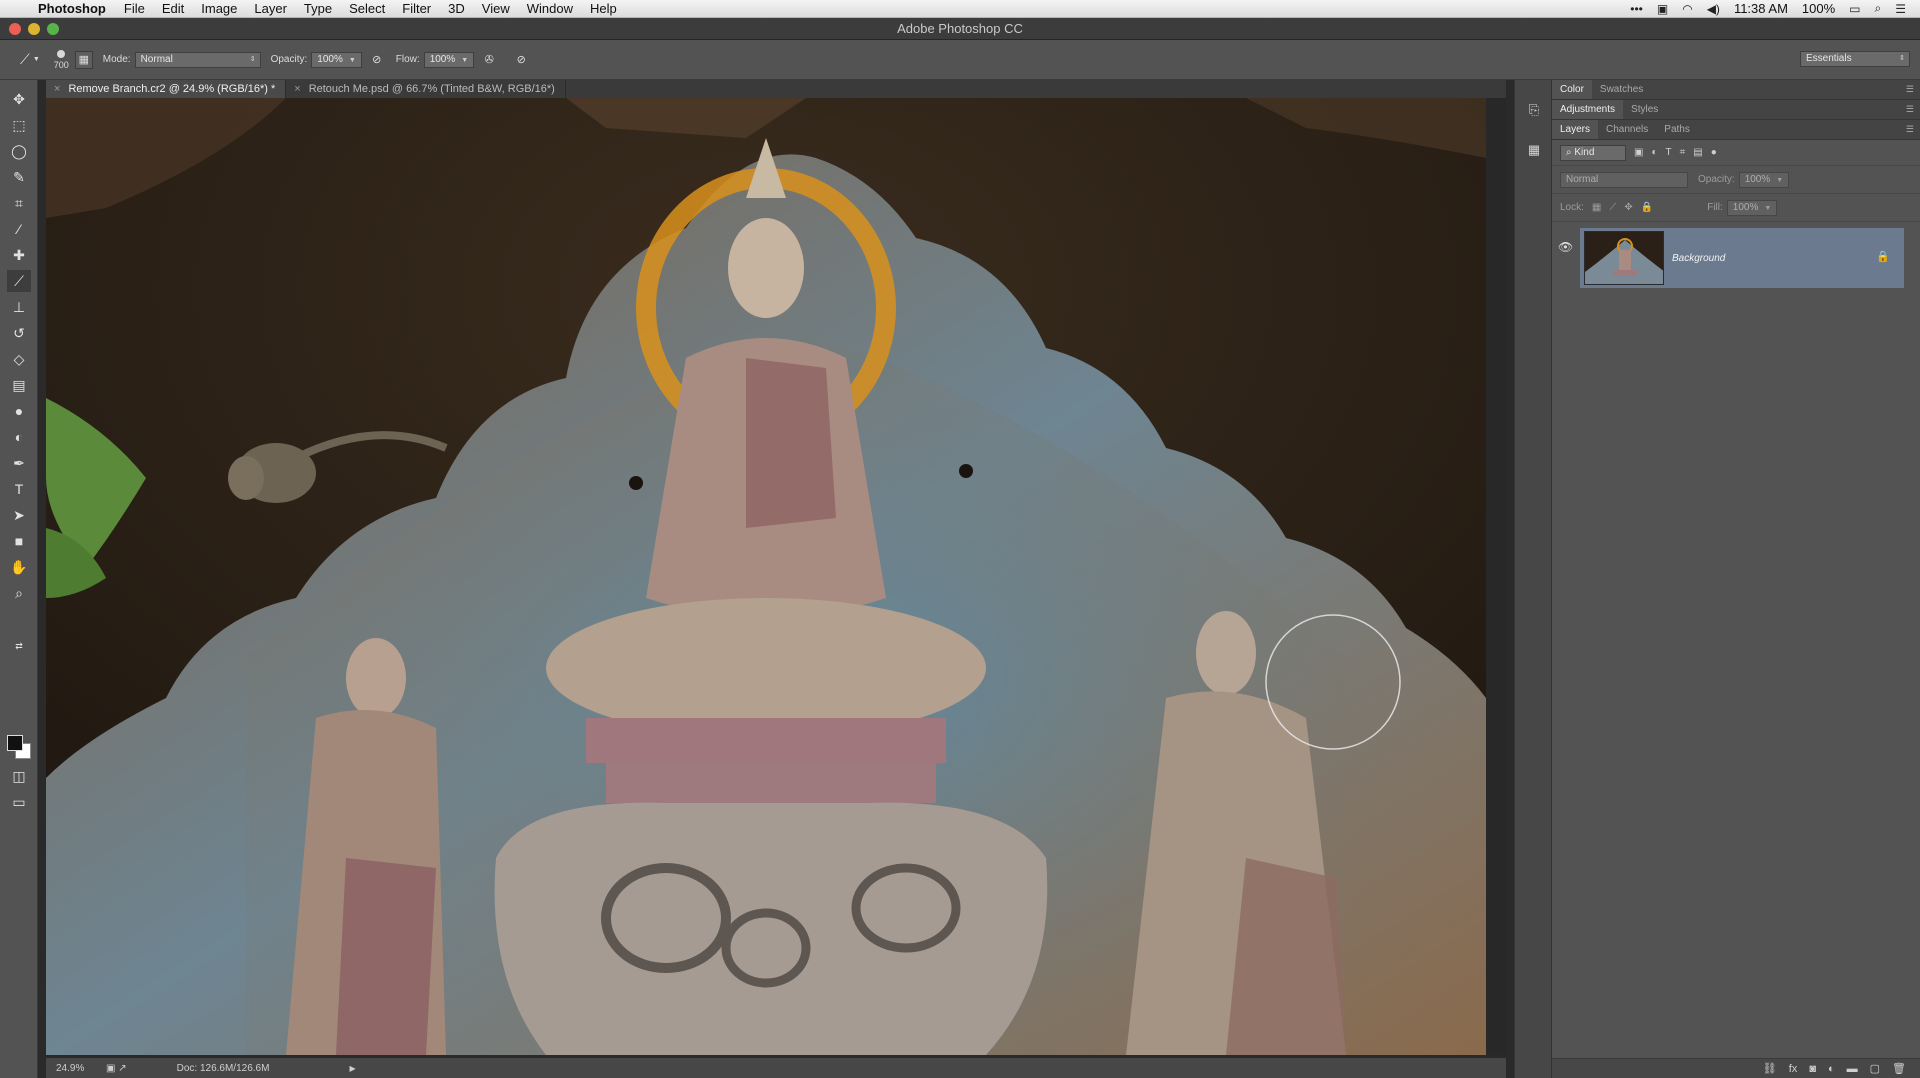 The width and height of the screenshot is (1920, 1078). I want to click on brush-icon: ⟋, so click(19, 281).